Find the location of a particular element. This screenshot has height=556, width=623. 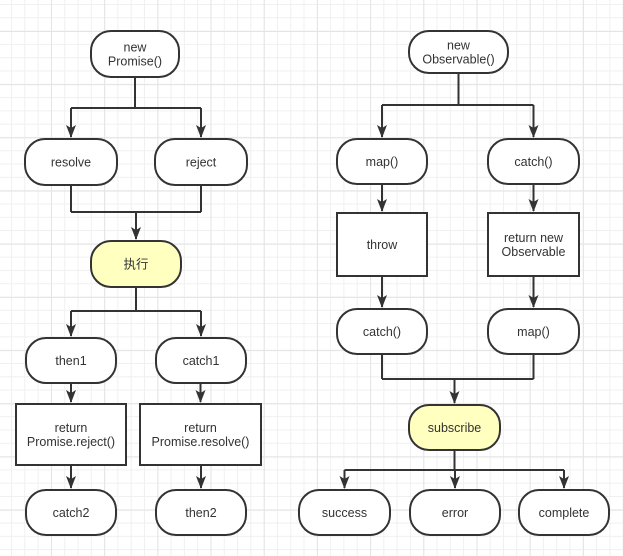

node-catch-1: catch() is located at coordinates (533, 161).